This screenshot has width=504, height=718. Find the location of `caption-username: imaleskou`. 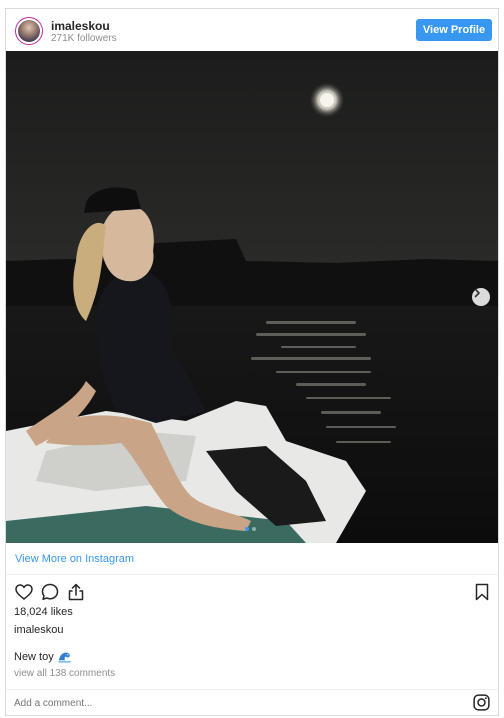

caption-username: imaleskou is located at coordinates (39, 630).